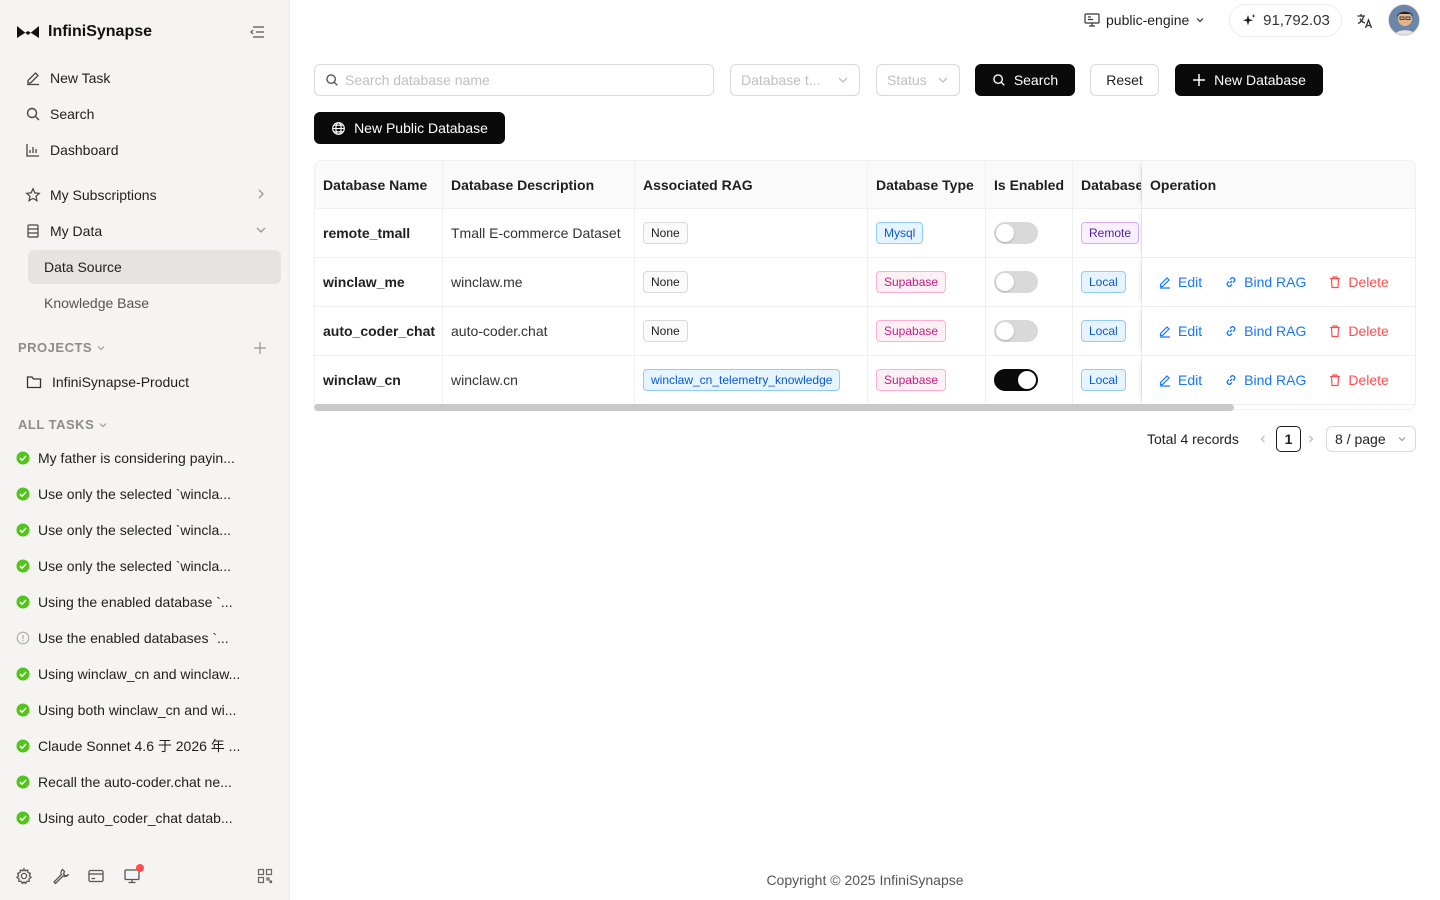  I want to click on pagination-prev-icon, so click(1265, 439).